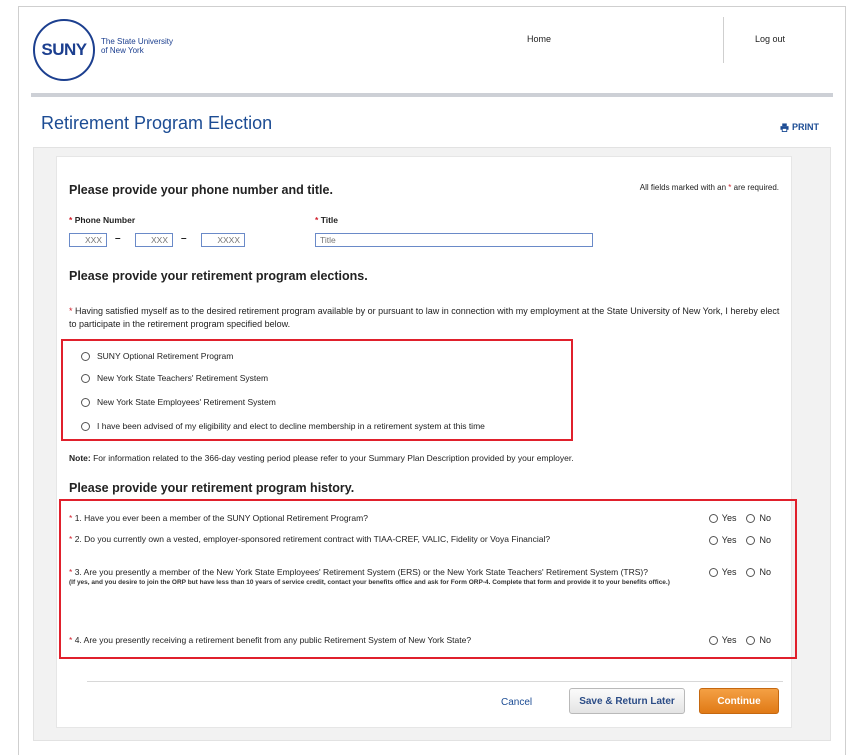 This screenshot has width=854, height=755. Describe the element at coordinates (627, 701) in the screenshot. I see `save-return-later-button: Save & Return Later` at that location.